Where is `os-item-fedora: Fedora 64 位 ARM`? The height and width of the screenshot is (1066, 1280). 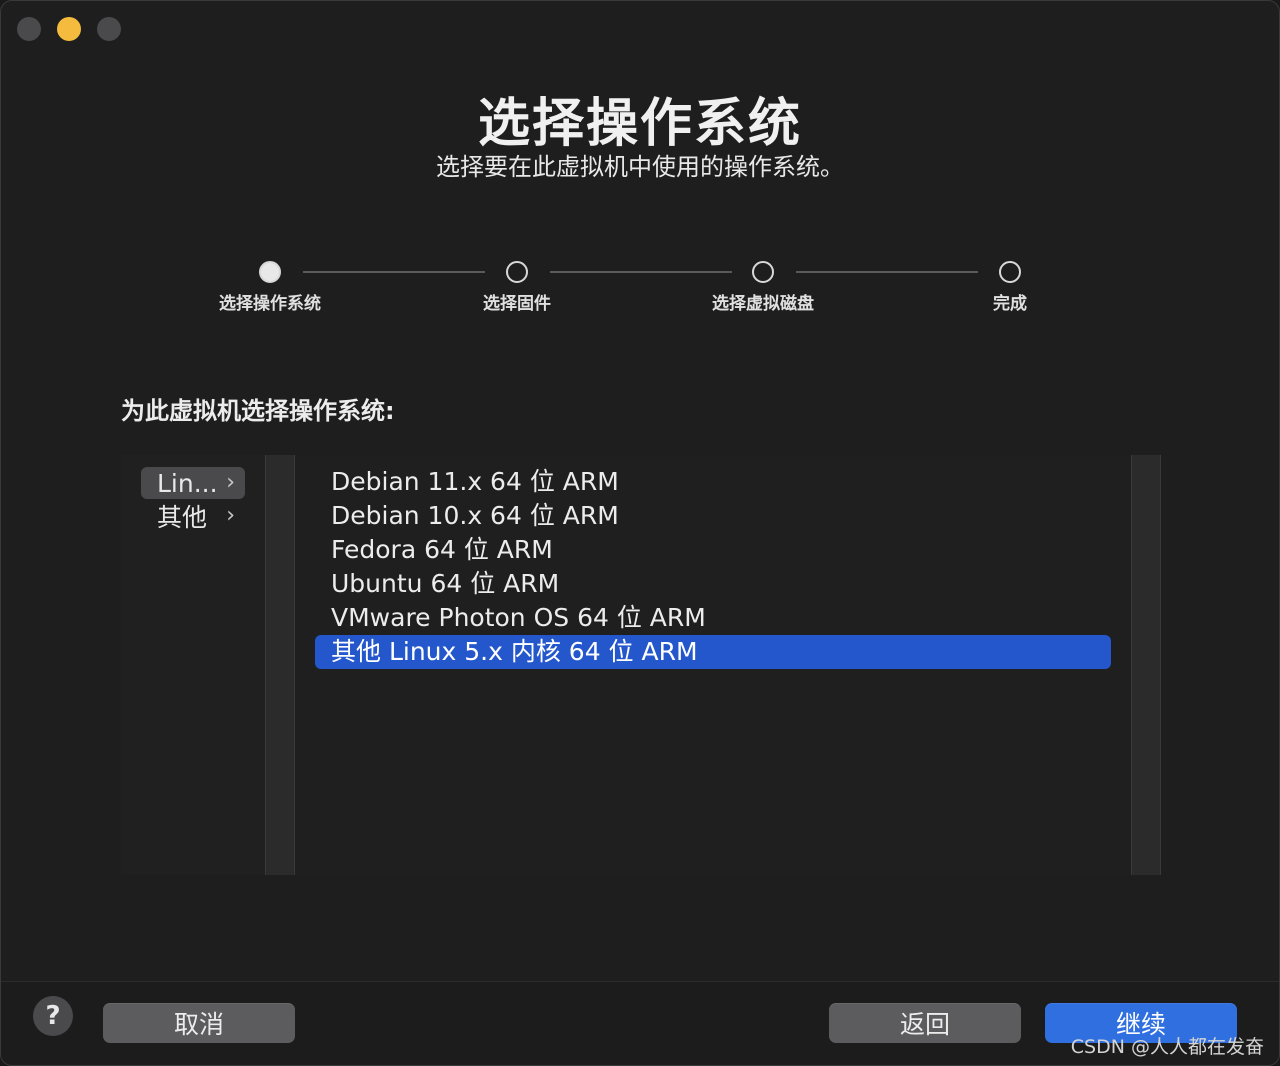
os-item-fedora: Fedora 64 位 ARM is located at coordinates (713, 550).